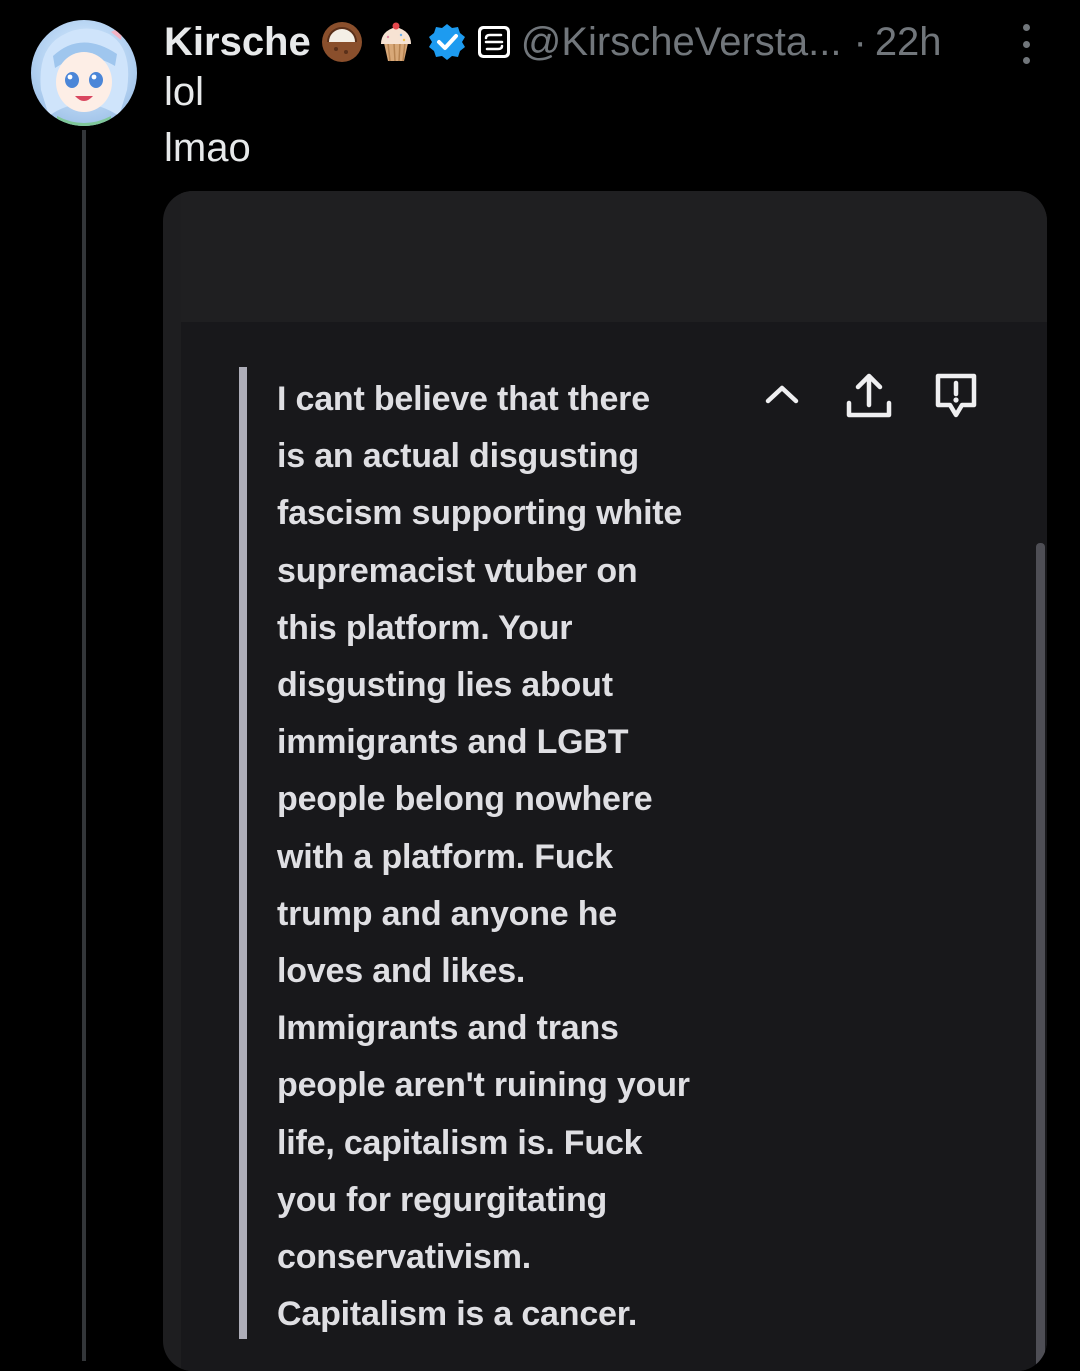 Image resolution: width=1080 pixels, height=1371 pixels. I want to click on message-line: conservativism., so click(404, 1257).